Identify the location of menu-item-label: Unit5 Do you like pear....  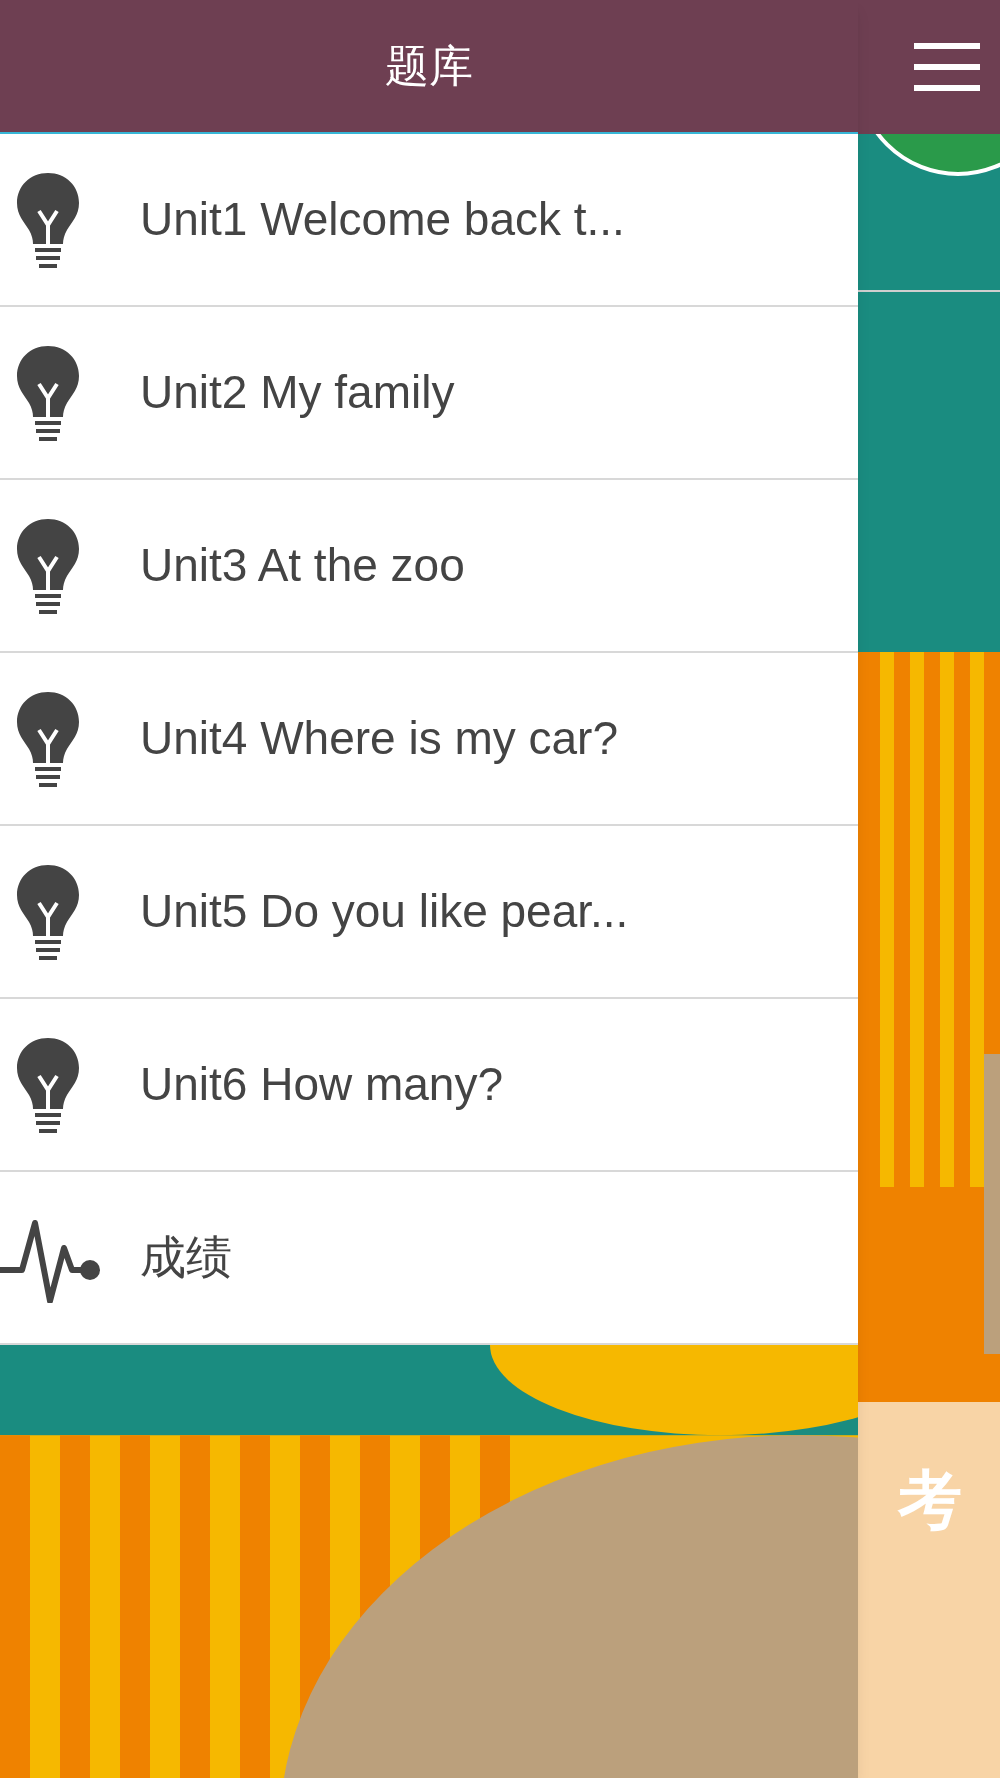
(384, 911).